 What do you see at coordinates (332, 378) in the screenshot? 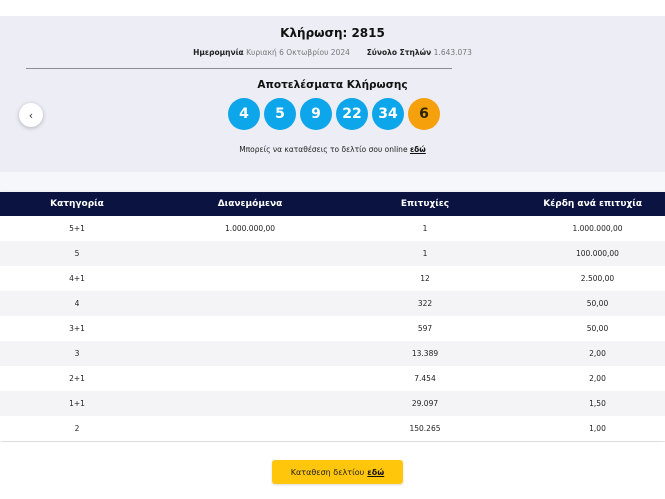
I see `table-row: 2+1 7.454 2,00` at bounding box center [332, 378].